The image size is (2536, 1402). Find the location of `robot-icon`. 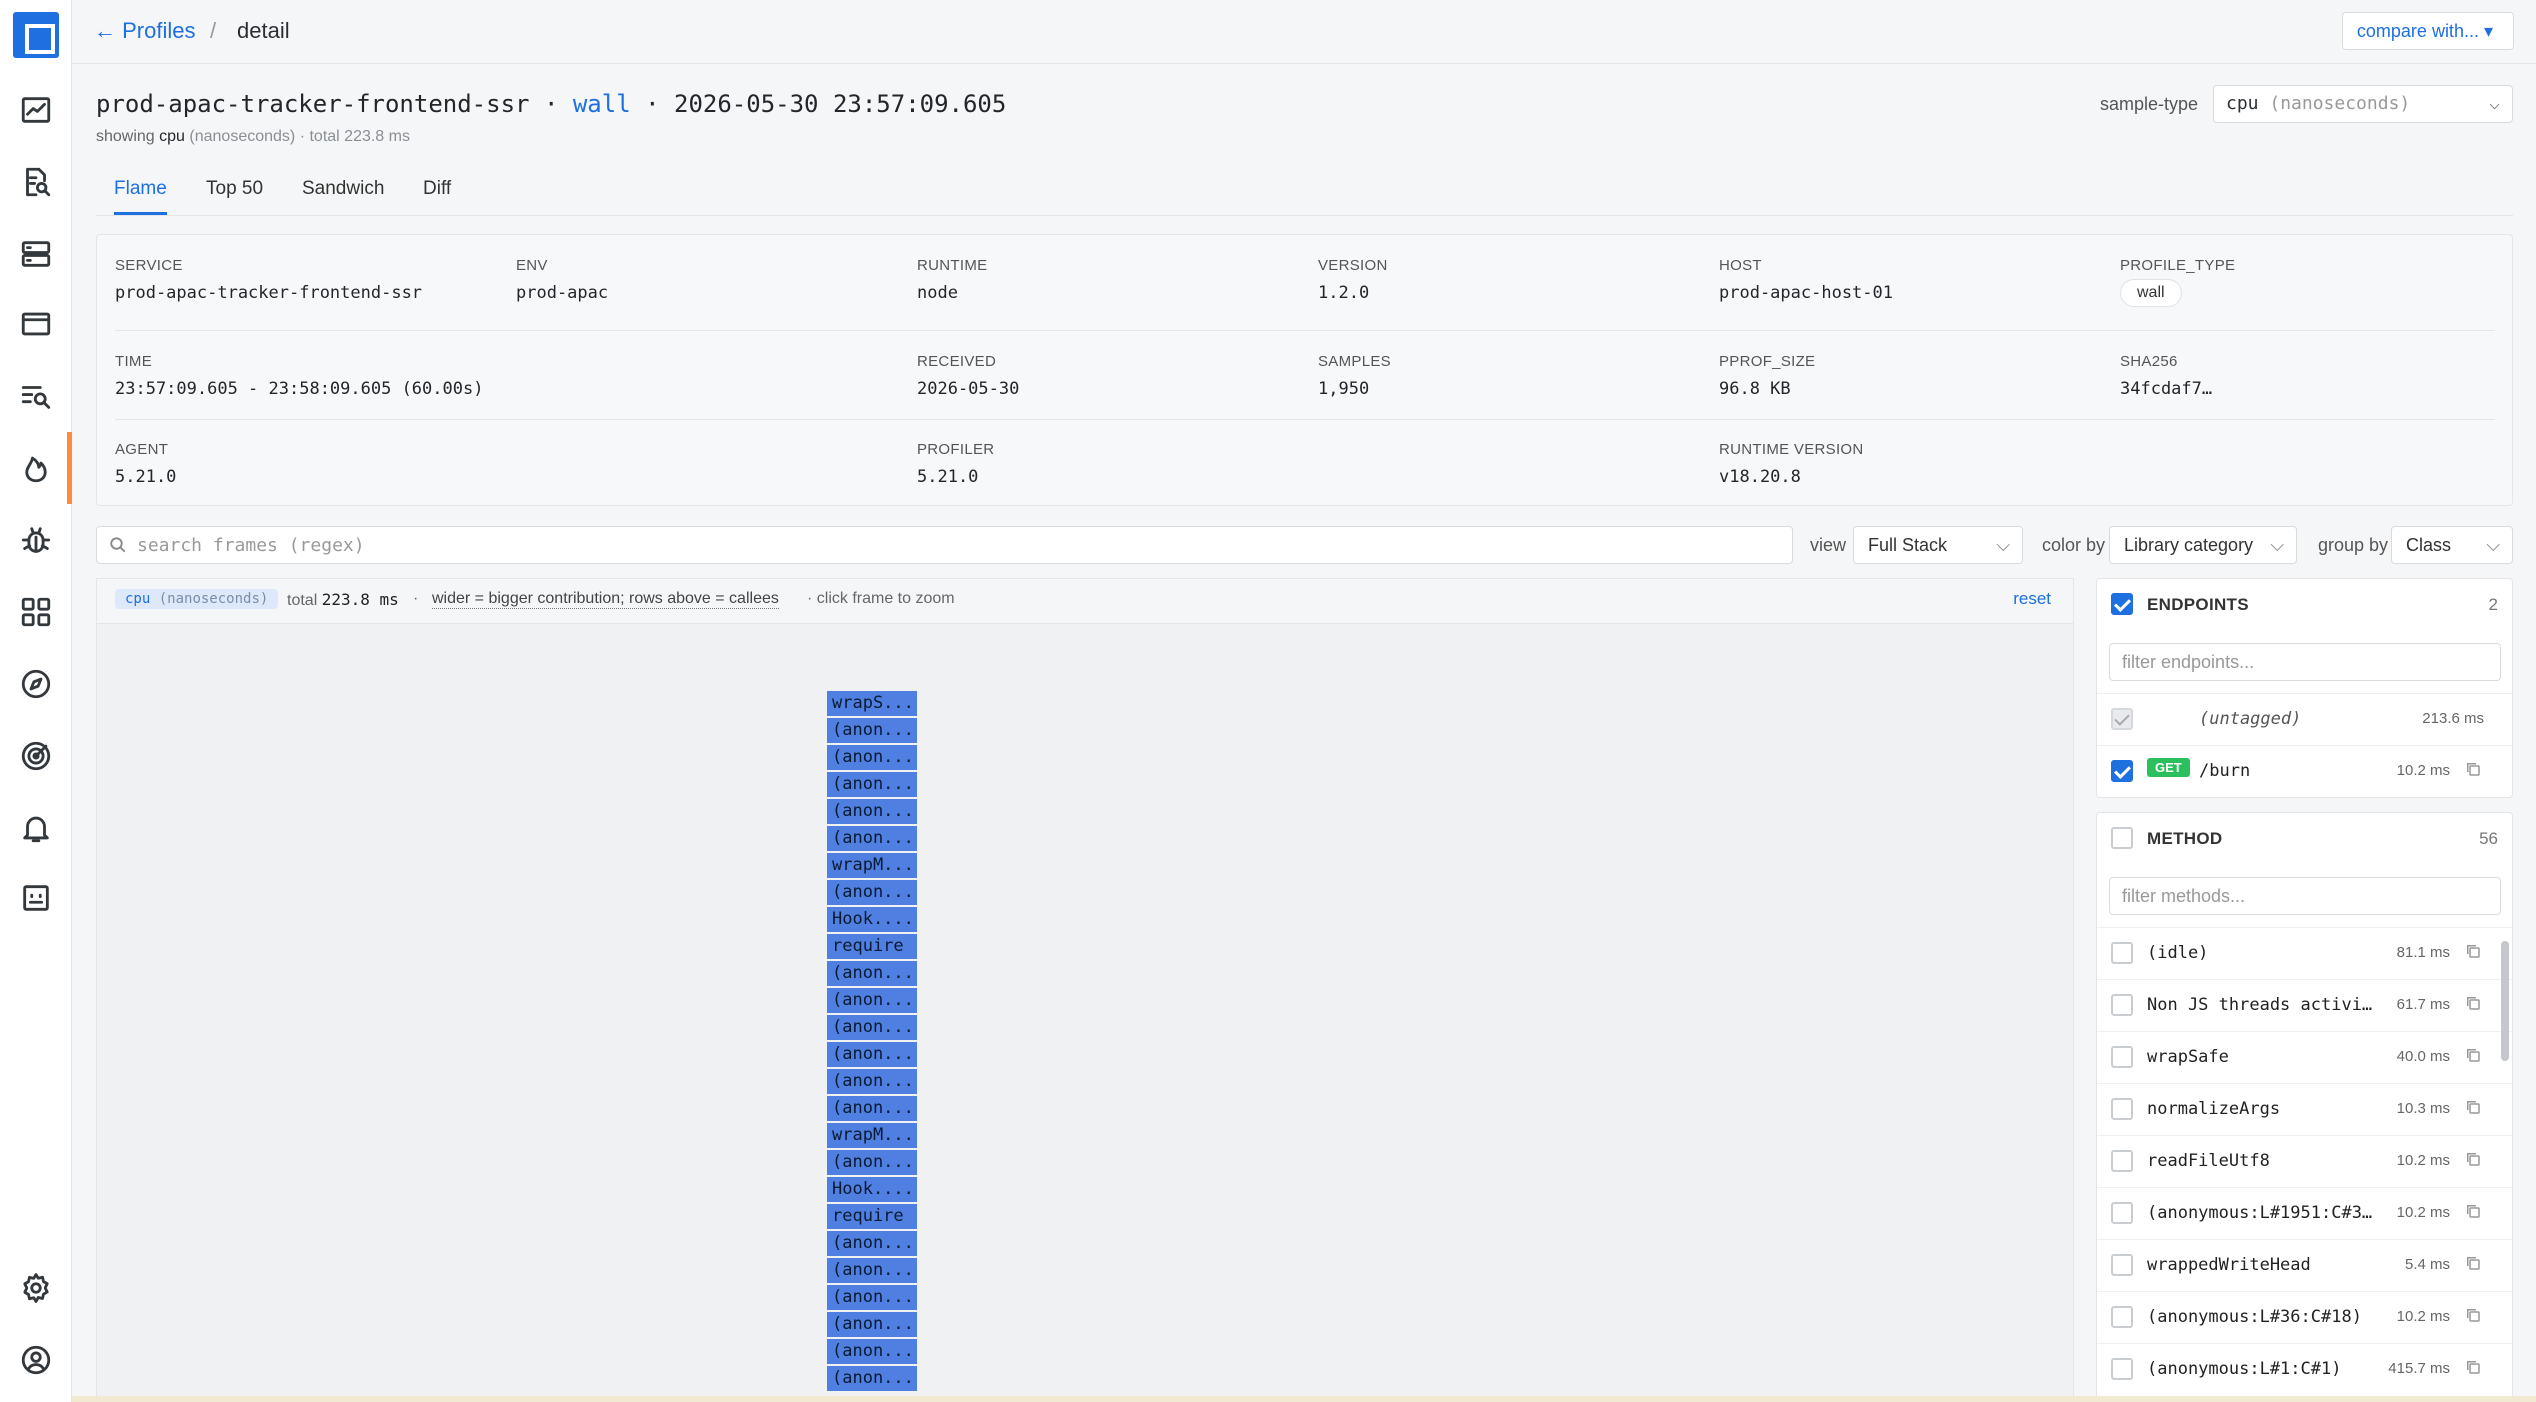

robot-icon is located at coordinates (36, 898).